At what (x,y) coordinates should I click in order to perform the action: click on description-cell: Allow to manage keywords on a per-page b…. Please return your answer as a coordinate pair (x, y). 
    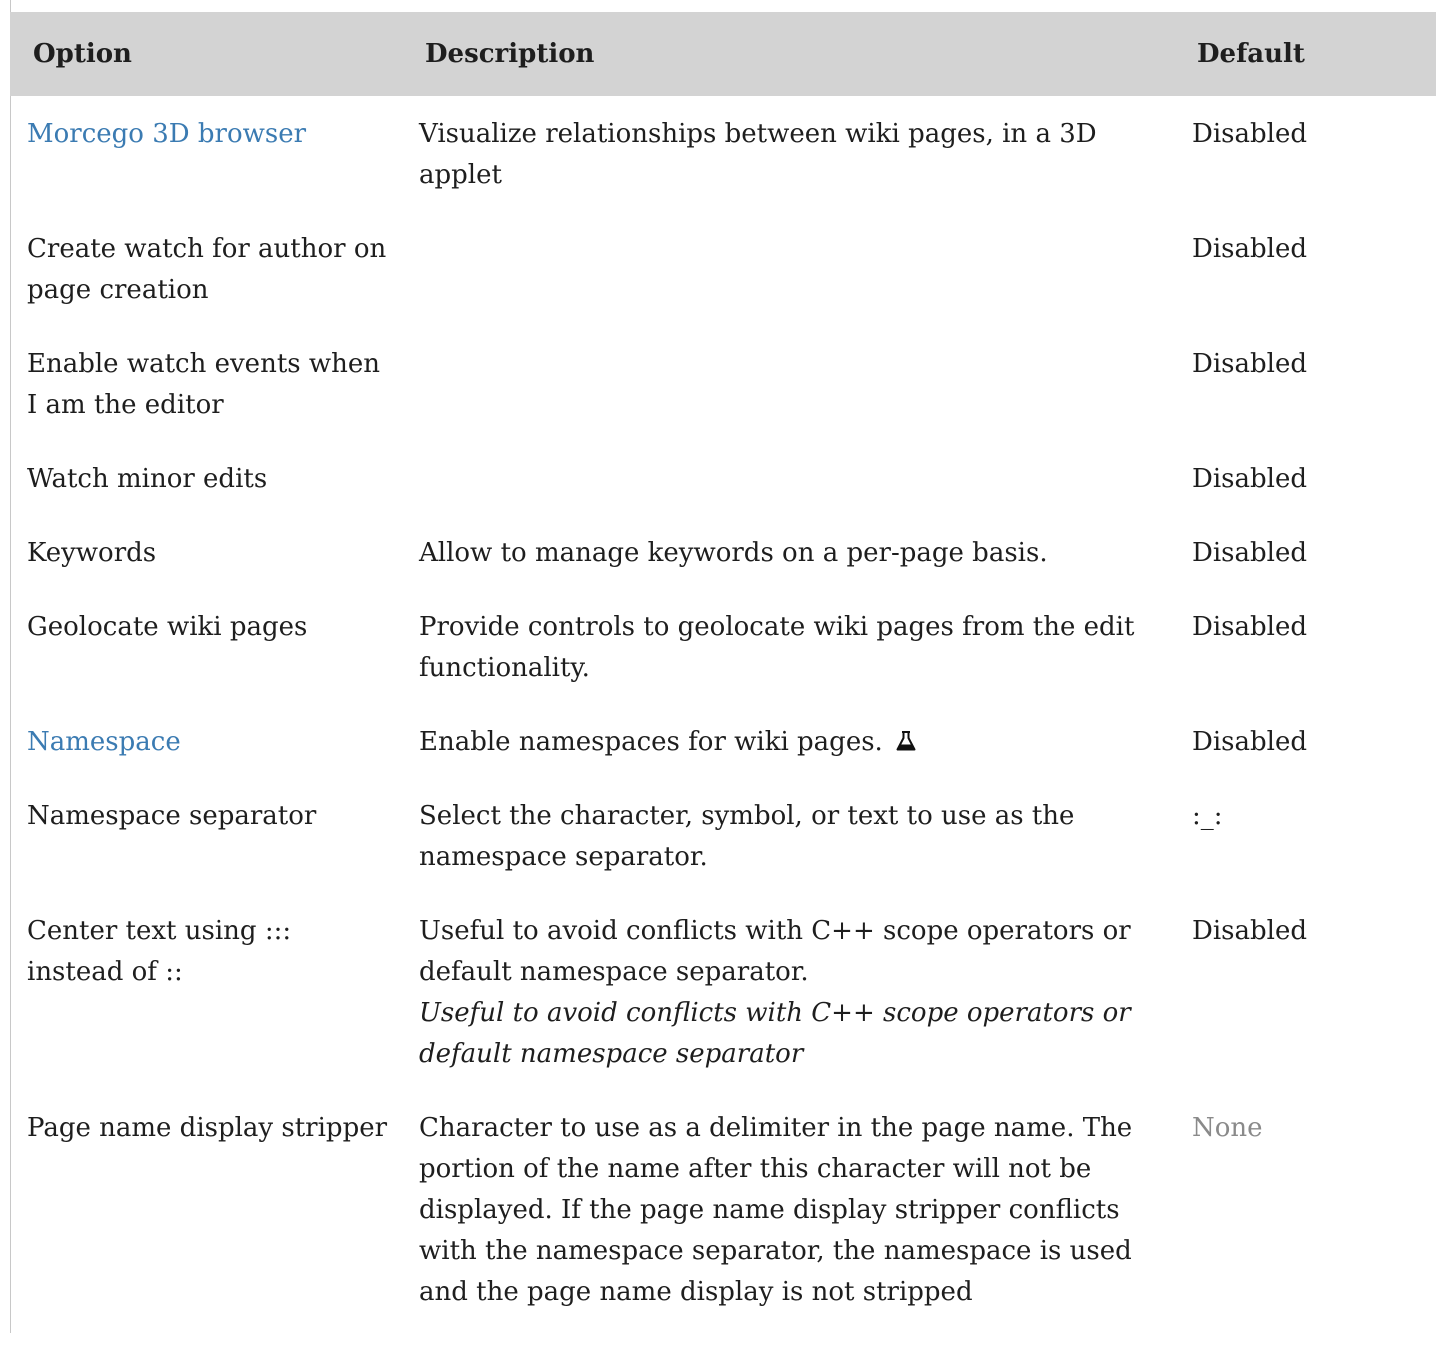
    Looking at the image, I should click on (733, 553).